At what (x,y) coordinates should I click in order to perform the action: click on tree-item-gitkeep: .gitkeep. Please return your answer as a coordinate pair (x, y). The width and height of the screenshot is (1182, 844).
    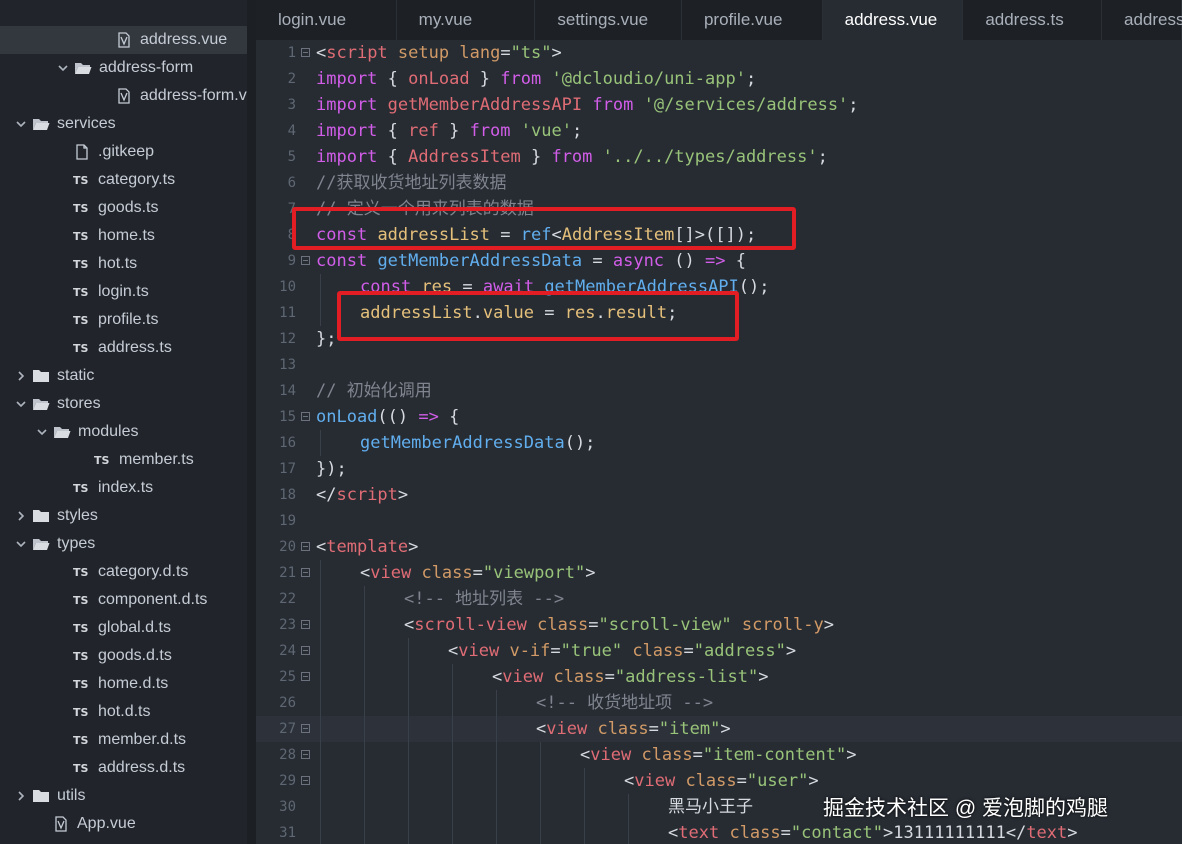
    Looking at the image, I should click on (128, 152).